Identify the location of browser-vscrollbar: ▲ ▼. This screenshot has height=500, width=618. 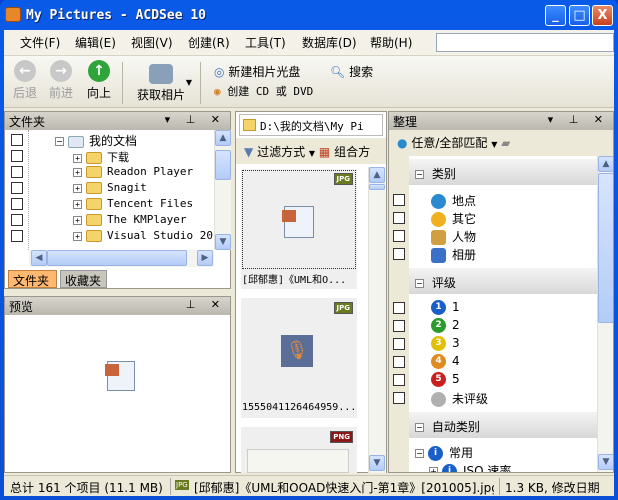
(377, 320).